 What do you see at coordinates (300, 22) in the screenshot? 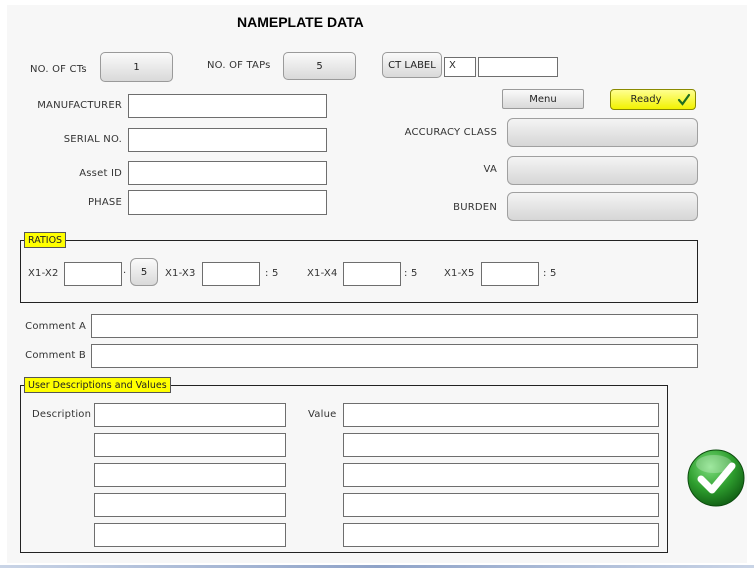
I see `page-title: NAMEPLATE DATA` at bounding box center [300, 22].